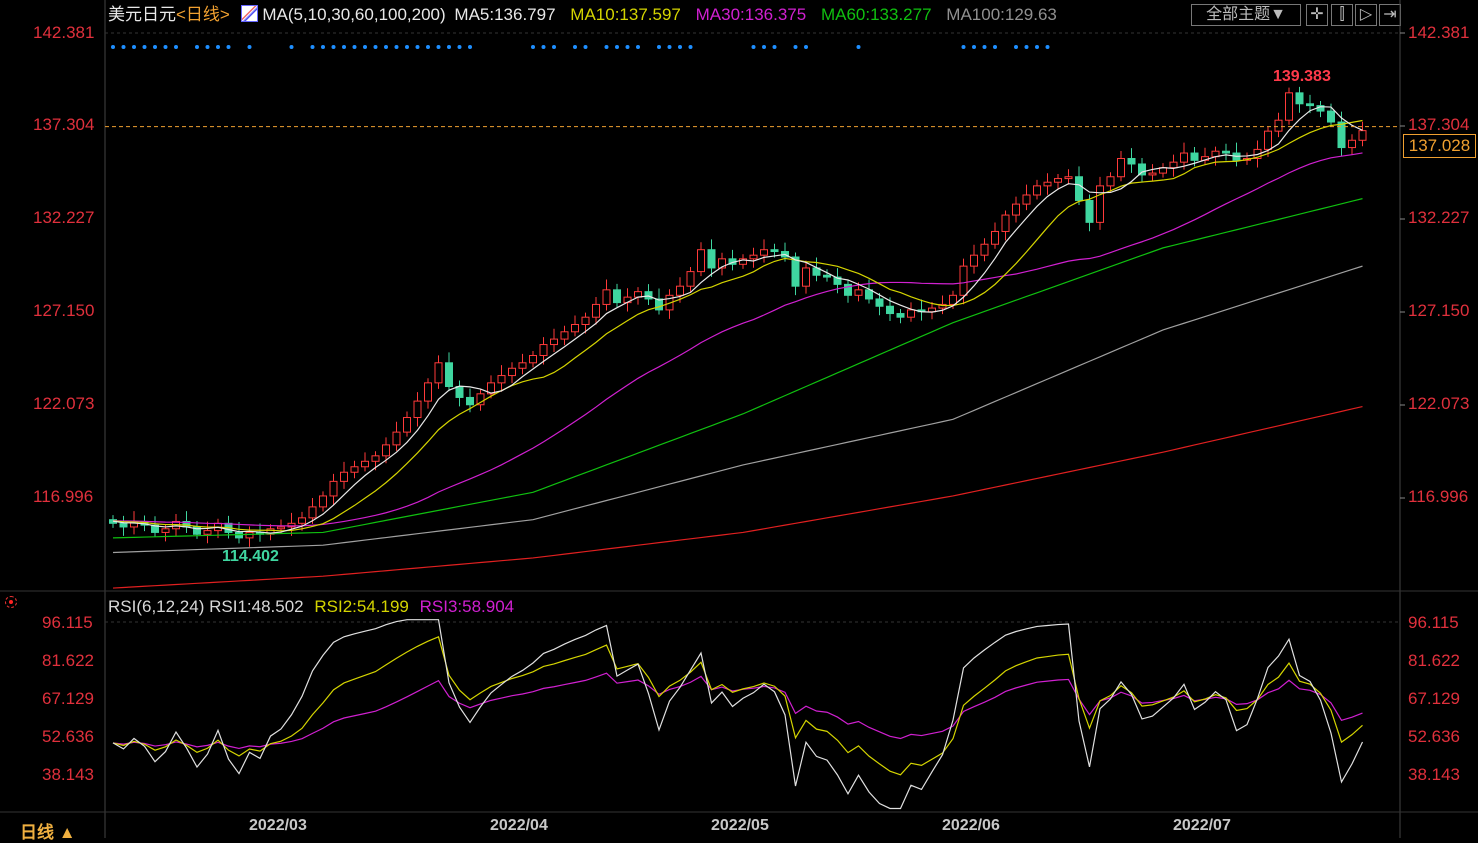 This screenshot has width=1478, height=843. I want to click on price-tick-left: 142.381, so click(64, 32).